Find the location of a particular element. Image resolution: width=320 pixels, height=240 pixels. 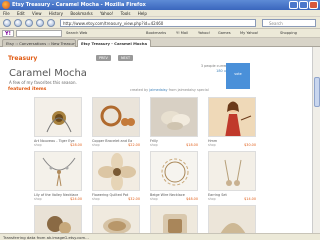

minimize-button is located at coordinates (293, 5).